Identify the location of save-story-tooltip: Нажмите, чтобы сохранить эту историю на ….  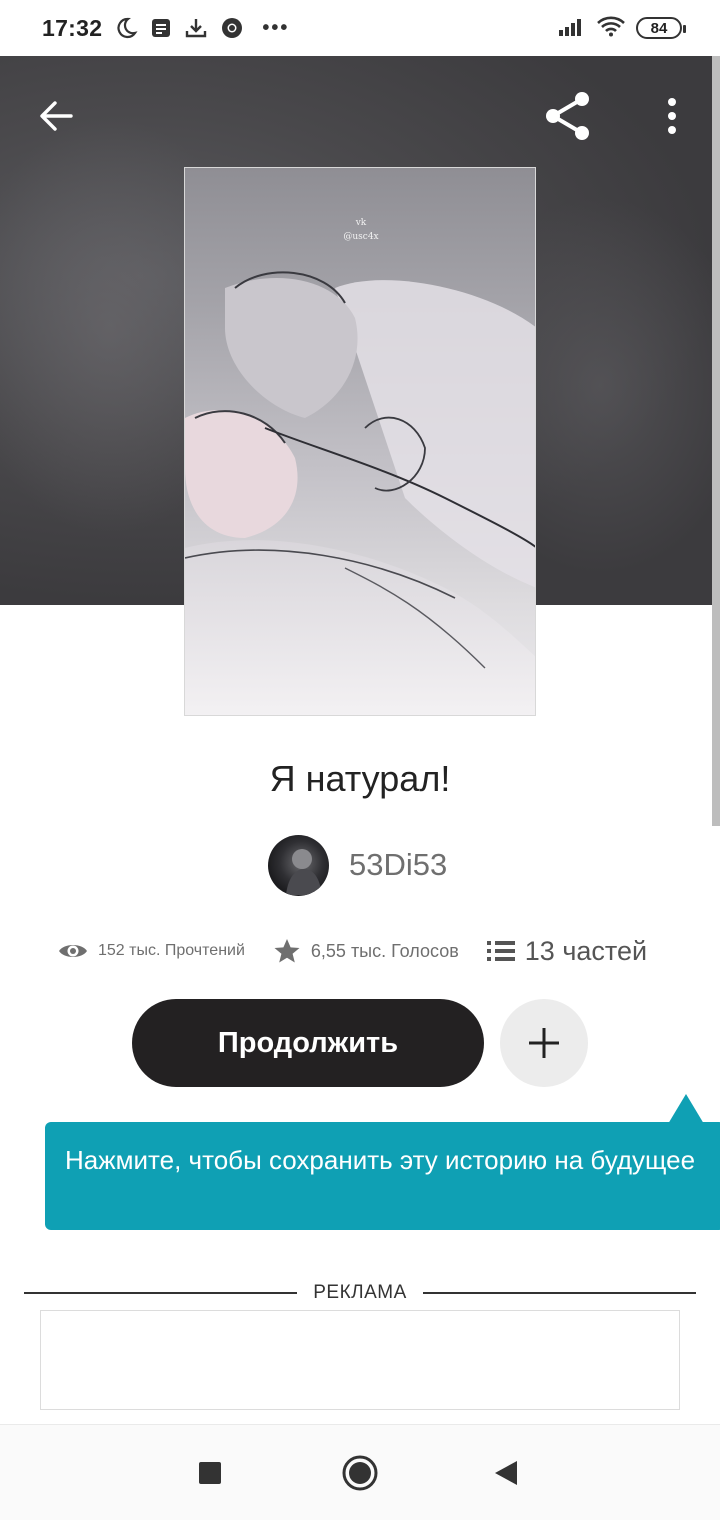
(382, 1176).